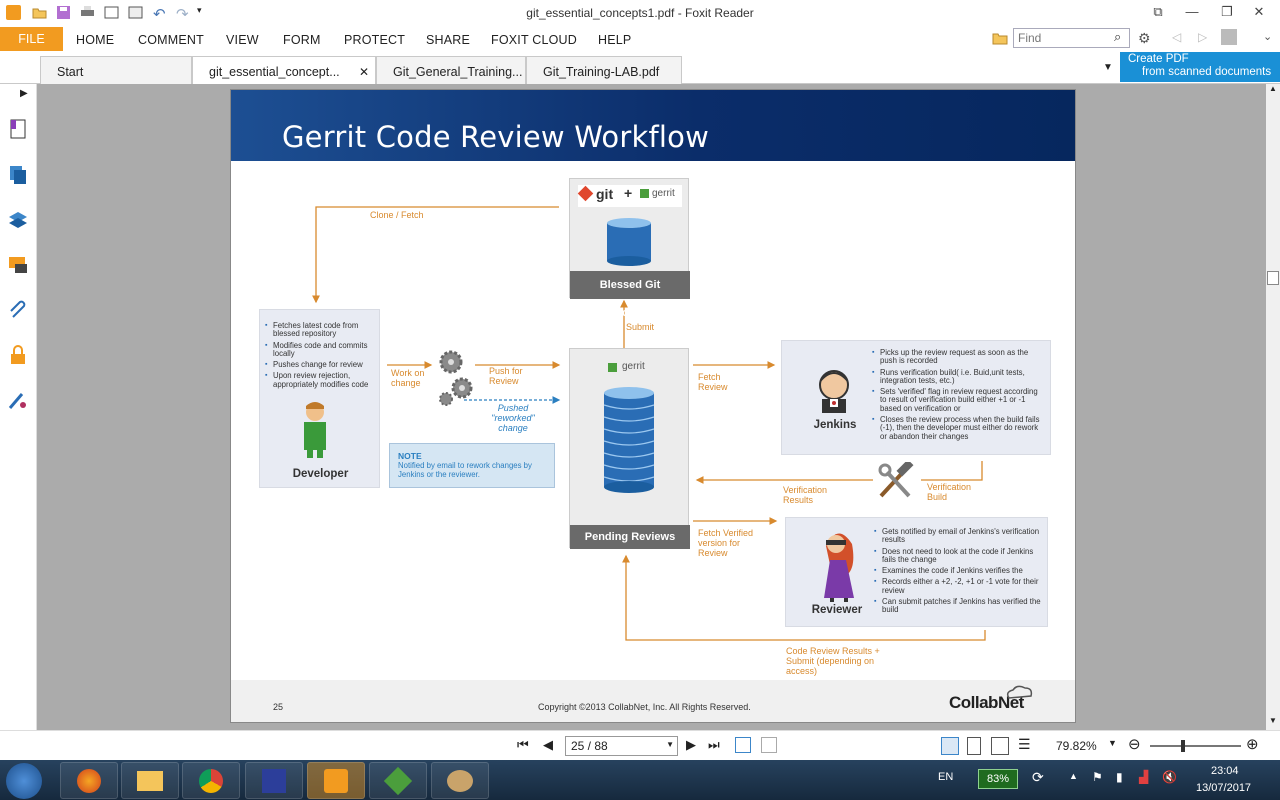 This screenshot has height=800, width=1280. Describe the element at coordinates (1252, 744) in the screenshot. I see `zoom-in-icon: ⊕` at that location.